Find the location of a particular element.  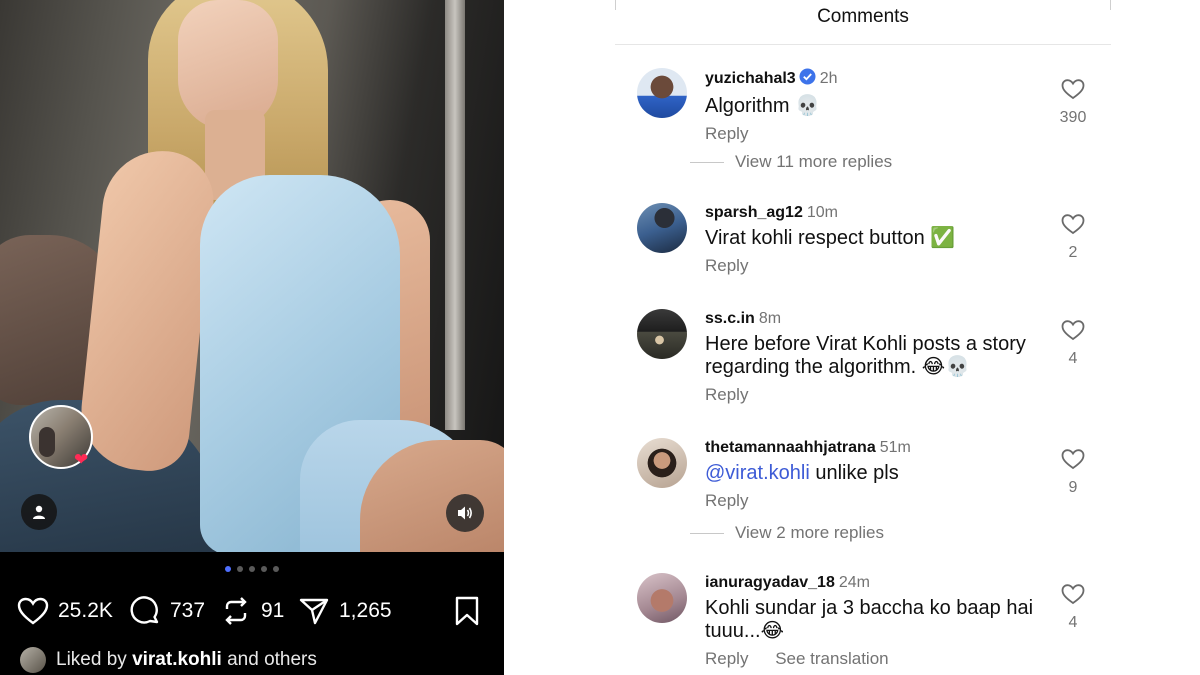

user-icon is located at coordinates (39, 512).